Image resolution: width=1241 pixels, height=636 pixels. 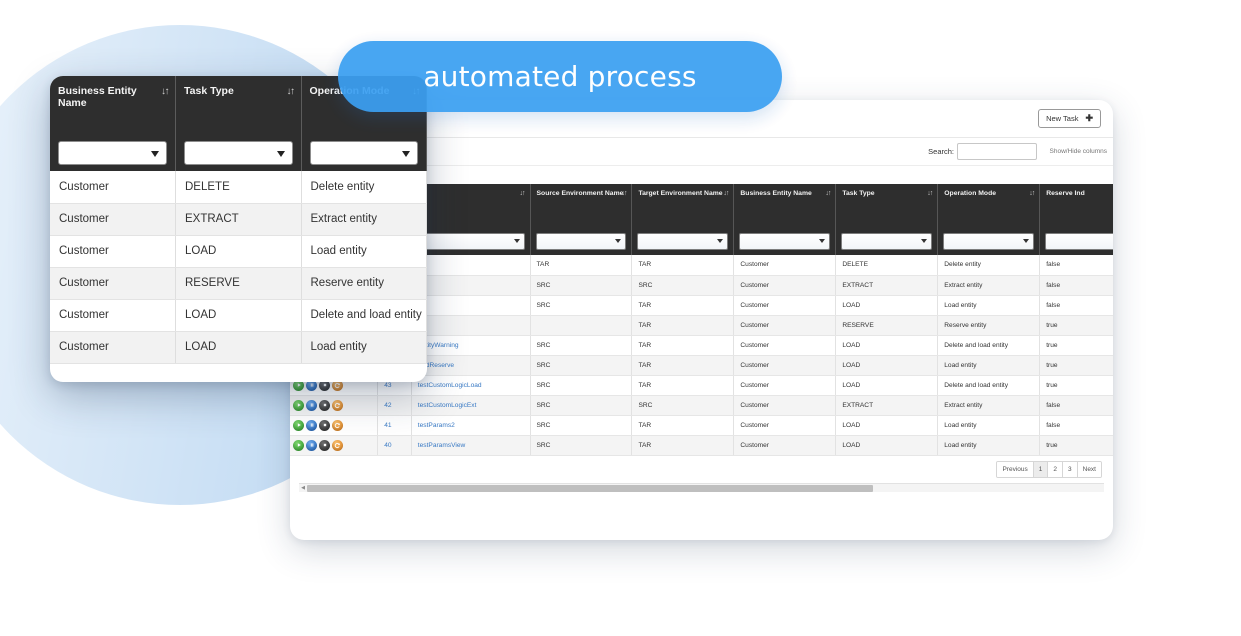 I want to click on zoom-cell-task_type: EXTRACT, so click(x=238, y=219).